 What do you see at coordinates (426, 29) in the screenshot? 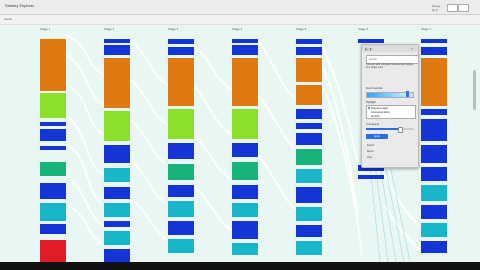
I see `column-header: Stage 7` at bounding box center [426, 29].